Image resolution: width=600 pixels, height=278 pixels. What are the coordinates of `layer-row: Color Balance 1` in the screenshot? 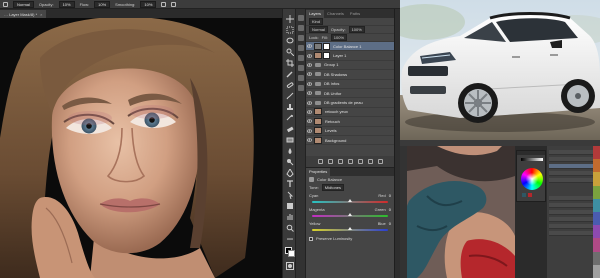 It's located at (350, 47).